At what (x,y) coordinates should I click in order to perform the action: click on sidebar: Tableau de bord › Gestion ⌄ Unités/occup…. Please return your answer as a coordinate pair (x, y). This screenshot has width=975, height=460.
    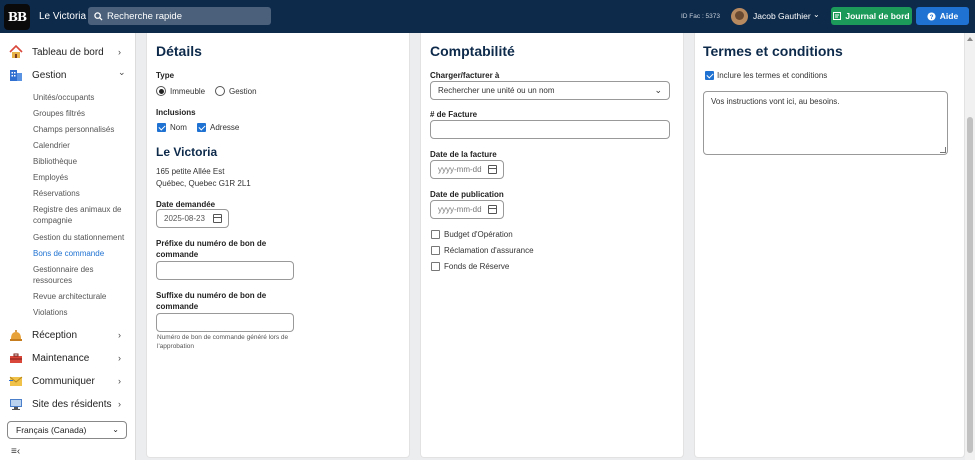
    Looking at the image, I should click on (68, 246).